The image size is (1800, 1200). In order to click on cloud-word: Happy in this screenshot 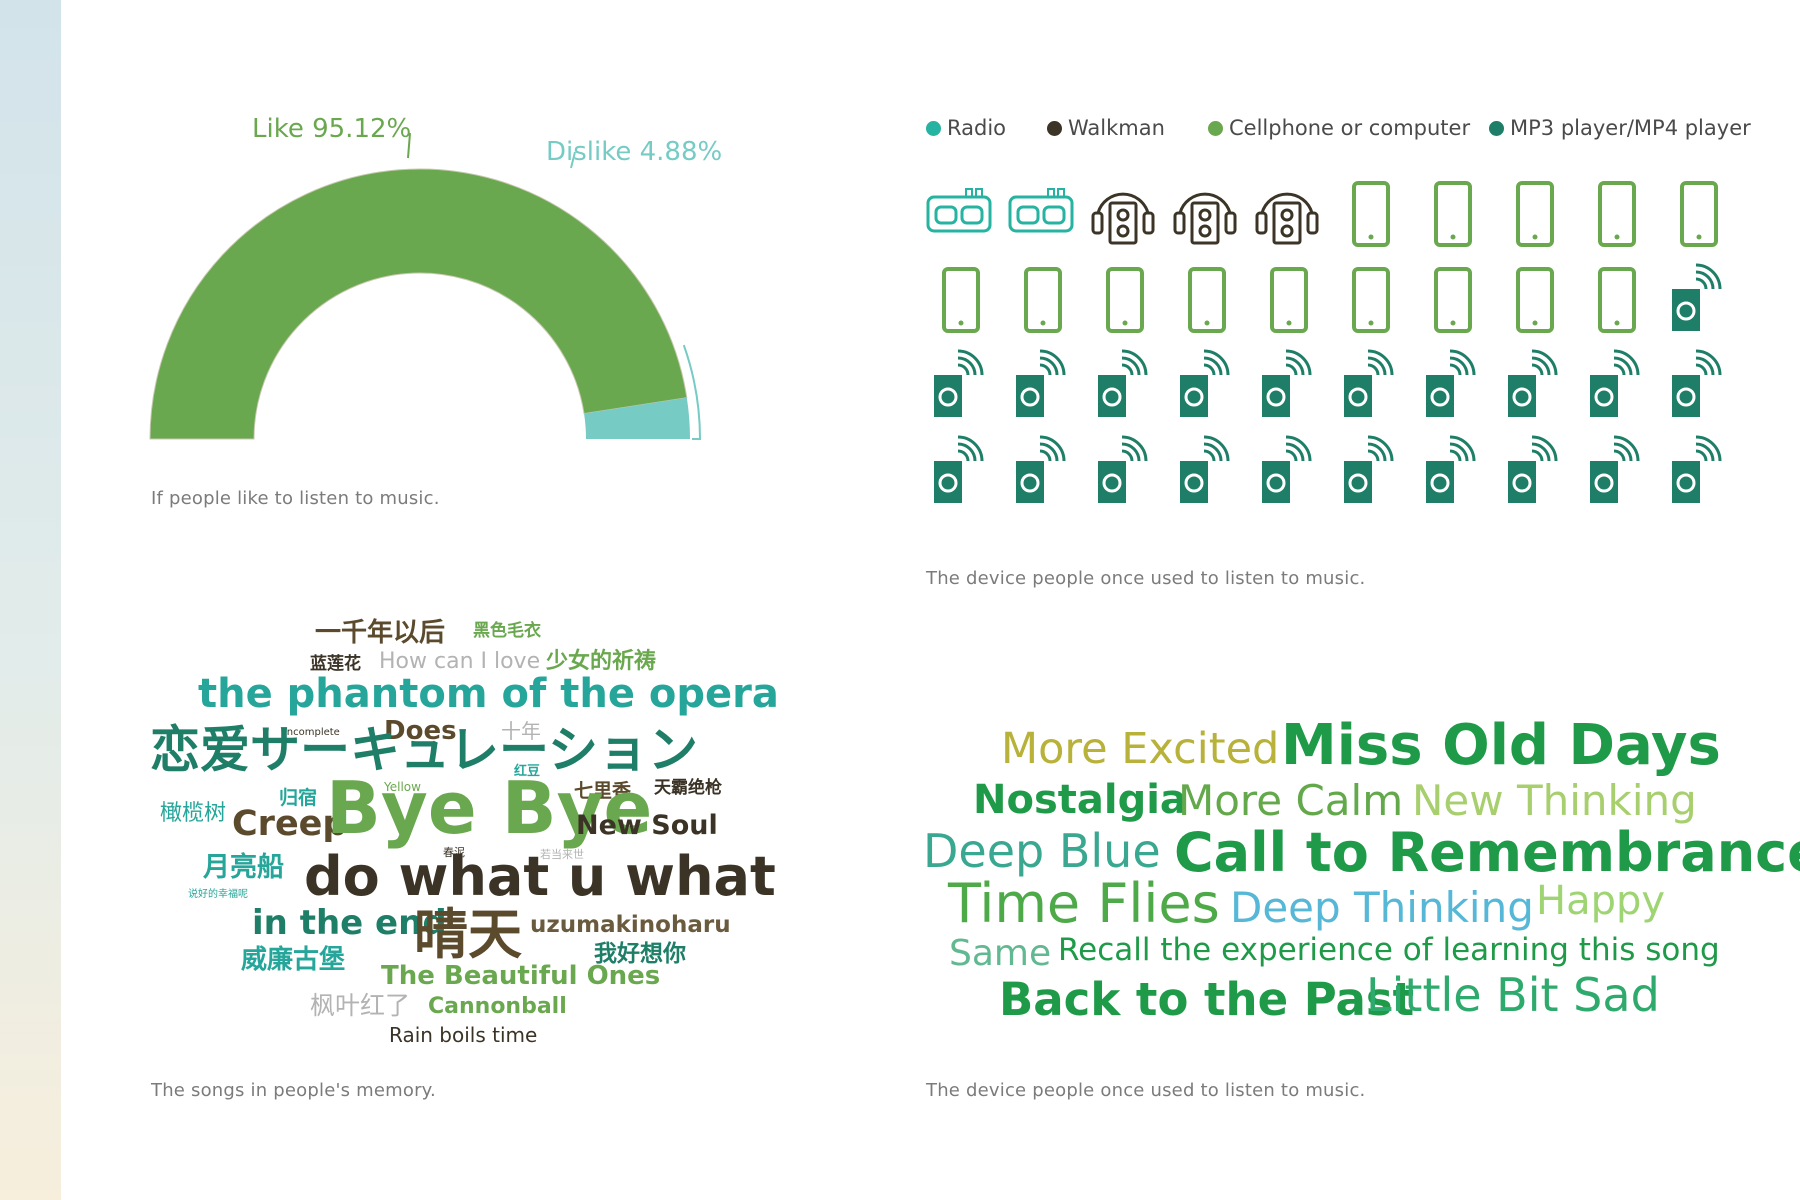, I will do `click(1601, 901)`.